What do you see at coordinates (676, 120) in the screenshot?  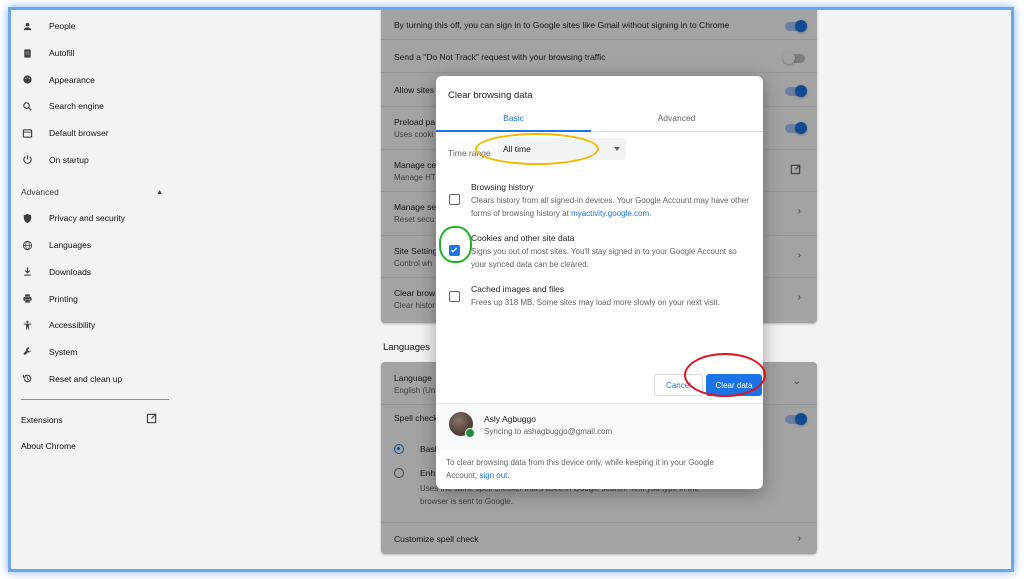 I see `tab-advanced: Advanced` at bounding box center [676, 120].